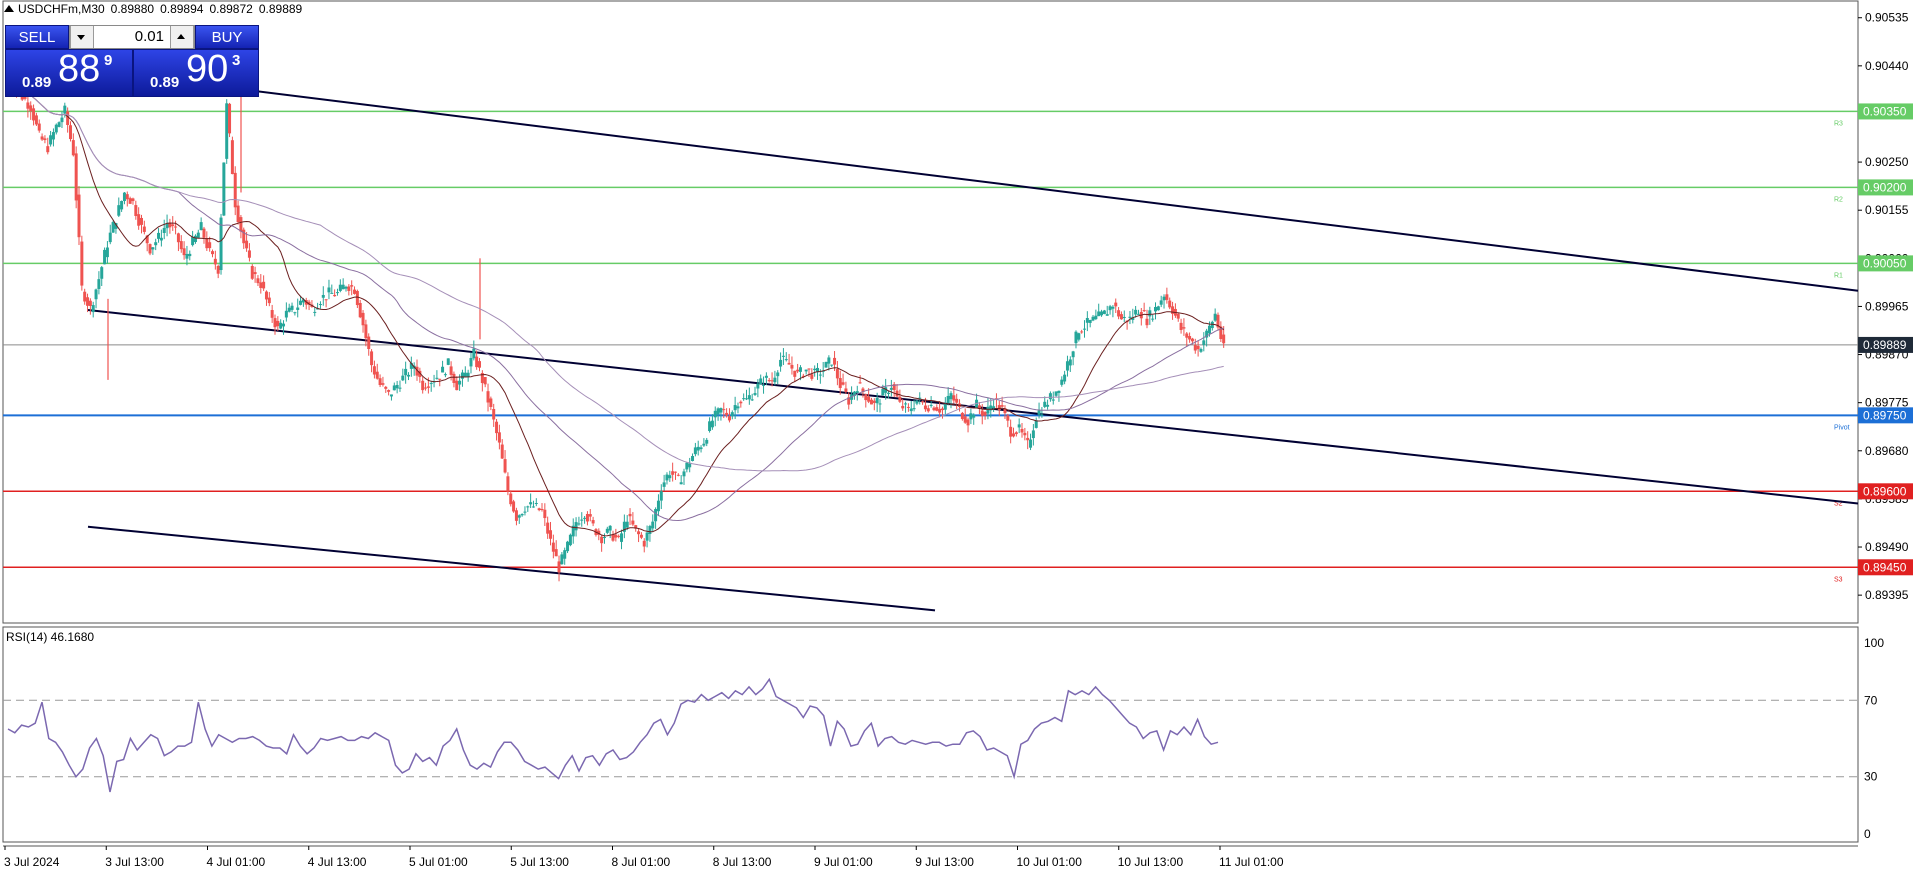  Describe the element at coordinates (539, 862) in the screenshot. I see `time-axis-label: 5 Jul 13:00` at that location.